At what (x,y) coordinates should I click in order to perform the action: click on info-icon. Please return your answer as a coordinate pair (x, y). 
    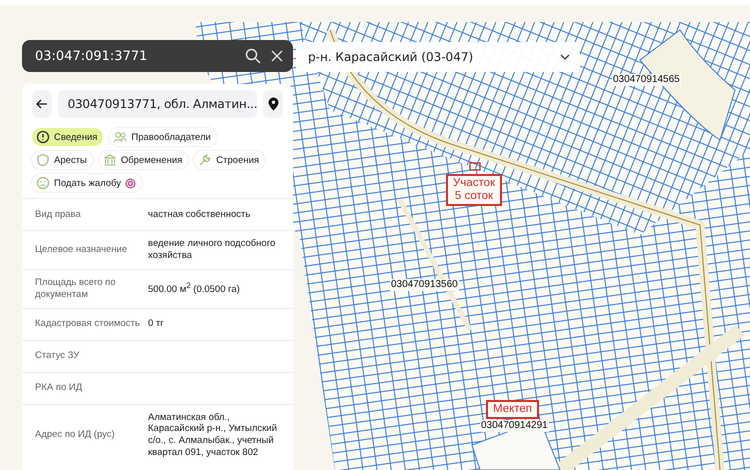
    Looking at the image, I should click on (43, 137).